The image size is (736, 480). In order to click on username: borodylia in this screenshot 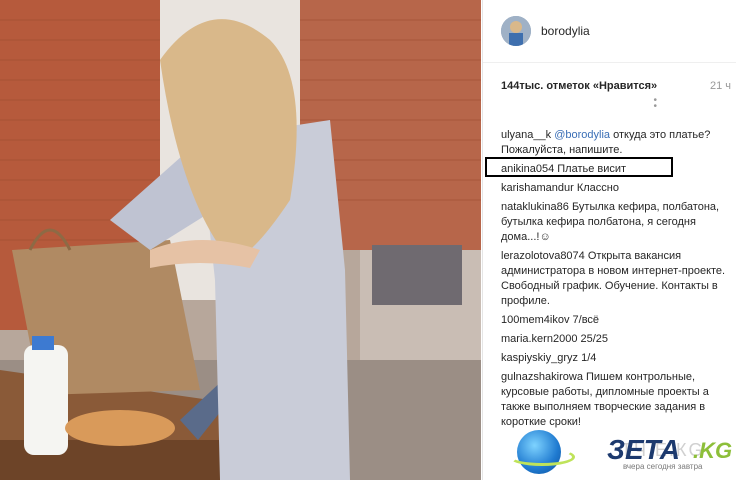, I will do `click(565, 31)`.